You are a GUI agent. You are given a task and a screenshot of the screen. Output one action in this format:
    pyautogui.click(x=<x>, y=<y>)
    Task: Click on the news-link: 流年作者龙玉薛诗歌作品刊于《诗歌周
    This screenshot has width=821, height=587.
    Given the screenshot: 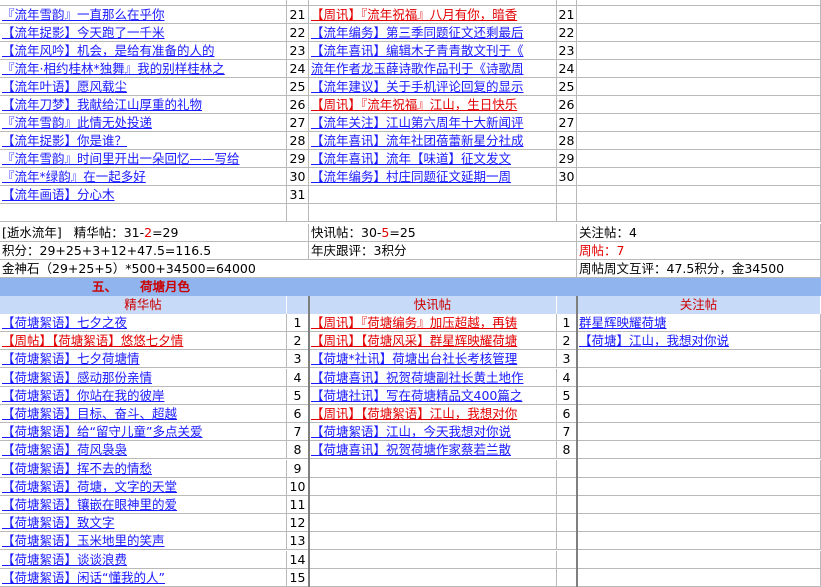 What is the action you would take?
    pyautogui.click(x=433, y=69)
    